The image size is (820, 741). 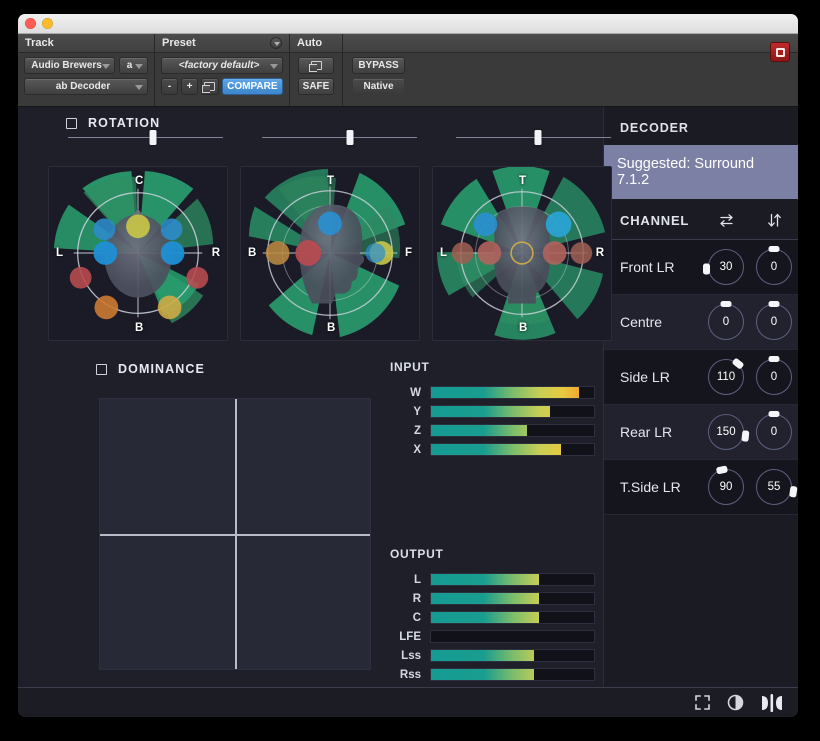 I want to click on auto-header-label: Auto, so click(x=310, y=43).